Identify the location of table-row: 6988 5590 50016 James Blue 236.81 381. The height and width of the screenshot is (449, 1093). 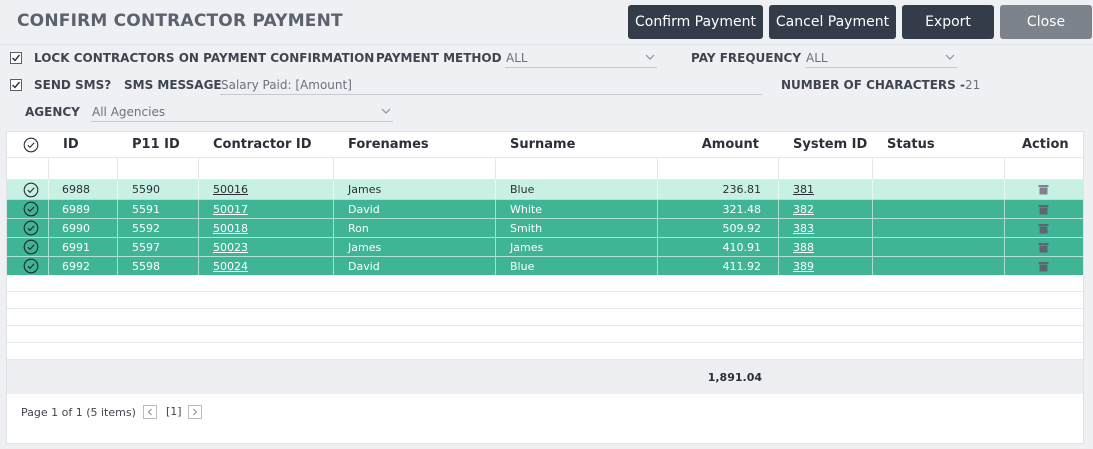
(545, 189).